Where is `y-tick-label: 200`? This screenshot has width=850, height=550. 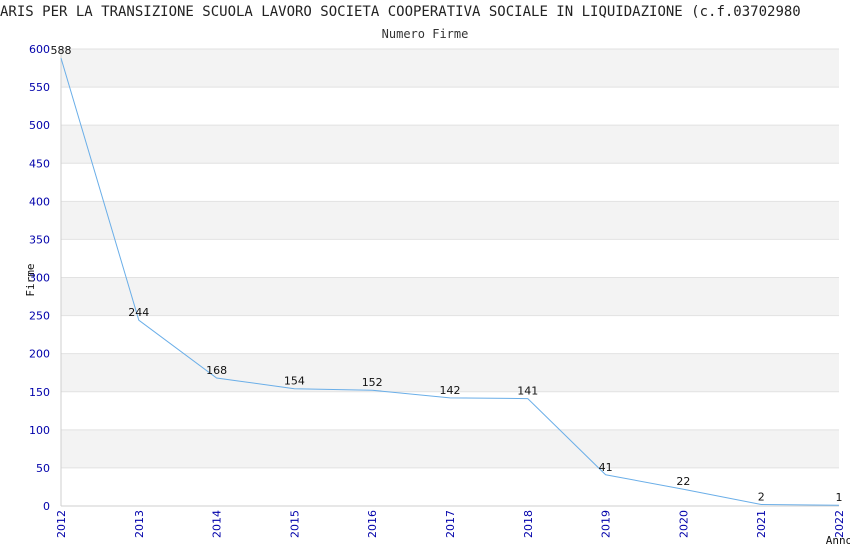
y-tick-label: 200 is located at coordinates (39, 354).